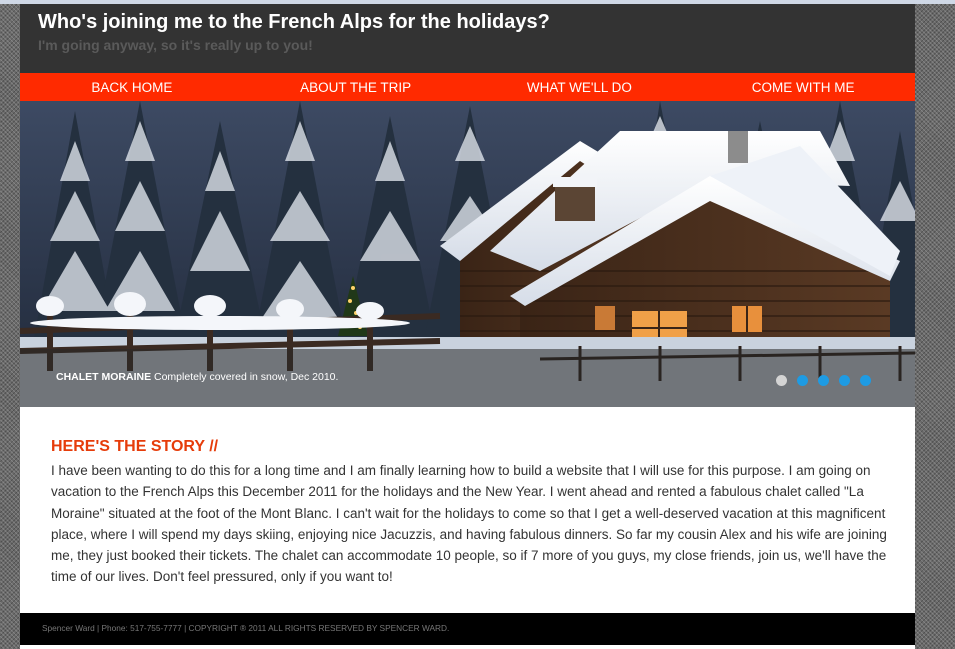 The height and width of the screenshot is (649, 955). Describe the element at coordinates (104, 377) in the screenshot. I see `slide-caption-title: CHALET MORAINE` at that location.